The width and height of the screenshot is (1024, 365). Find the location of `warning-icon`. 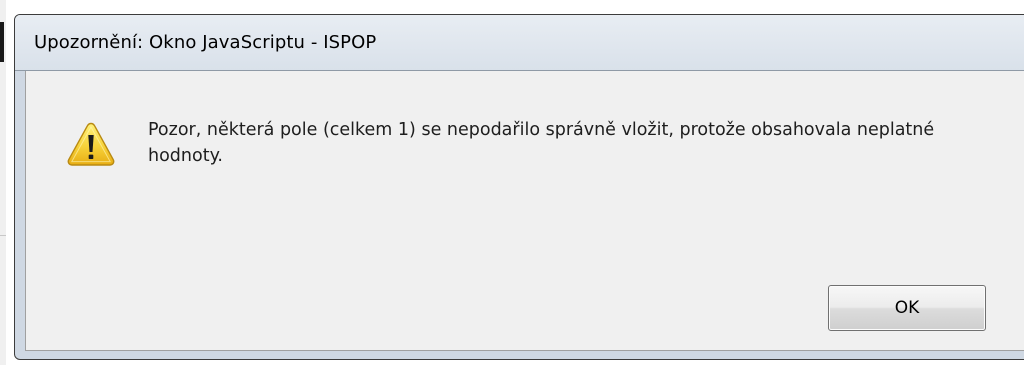

warning-icon is located at coordinates (91, 144).